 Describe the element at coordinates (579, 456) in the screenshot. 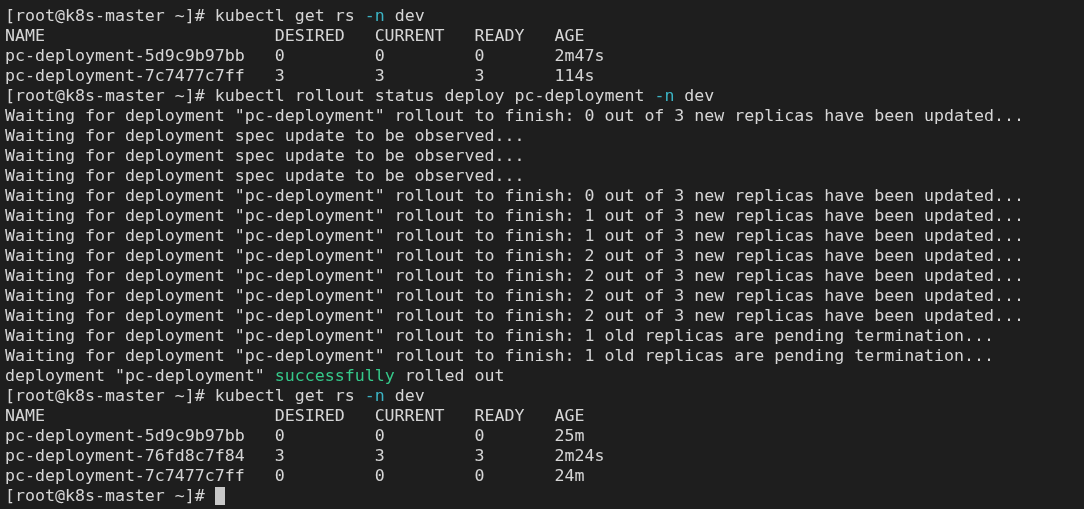

I see `age-cell: 2m24s` at that location.